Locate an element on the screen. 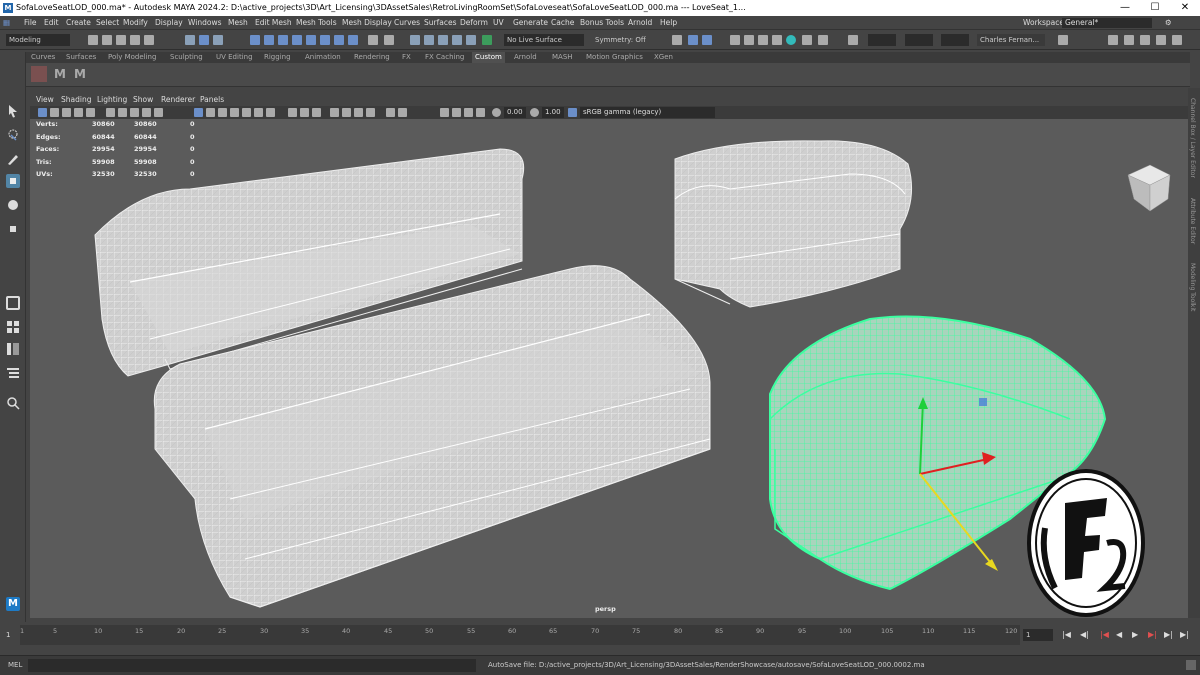  shelf-tab-xgen: XGen is located at coordinates (663, 57).